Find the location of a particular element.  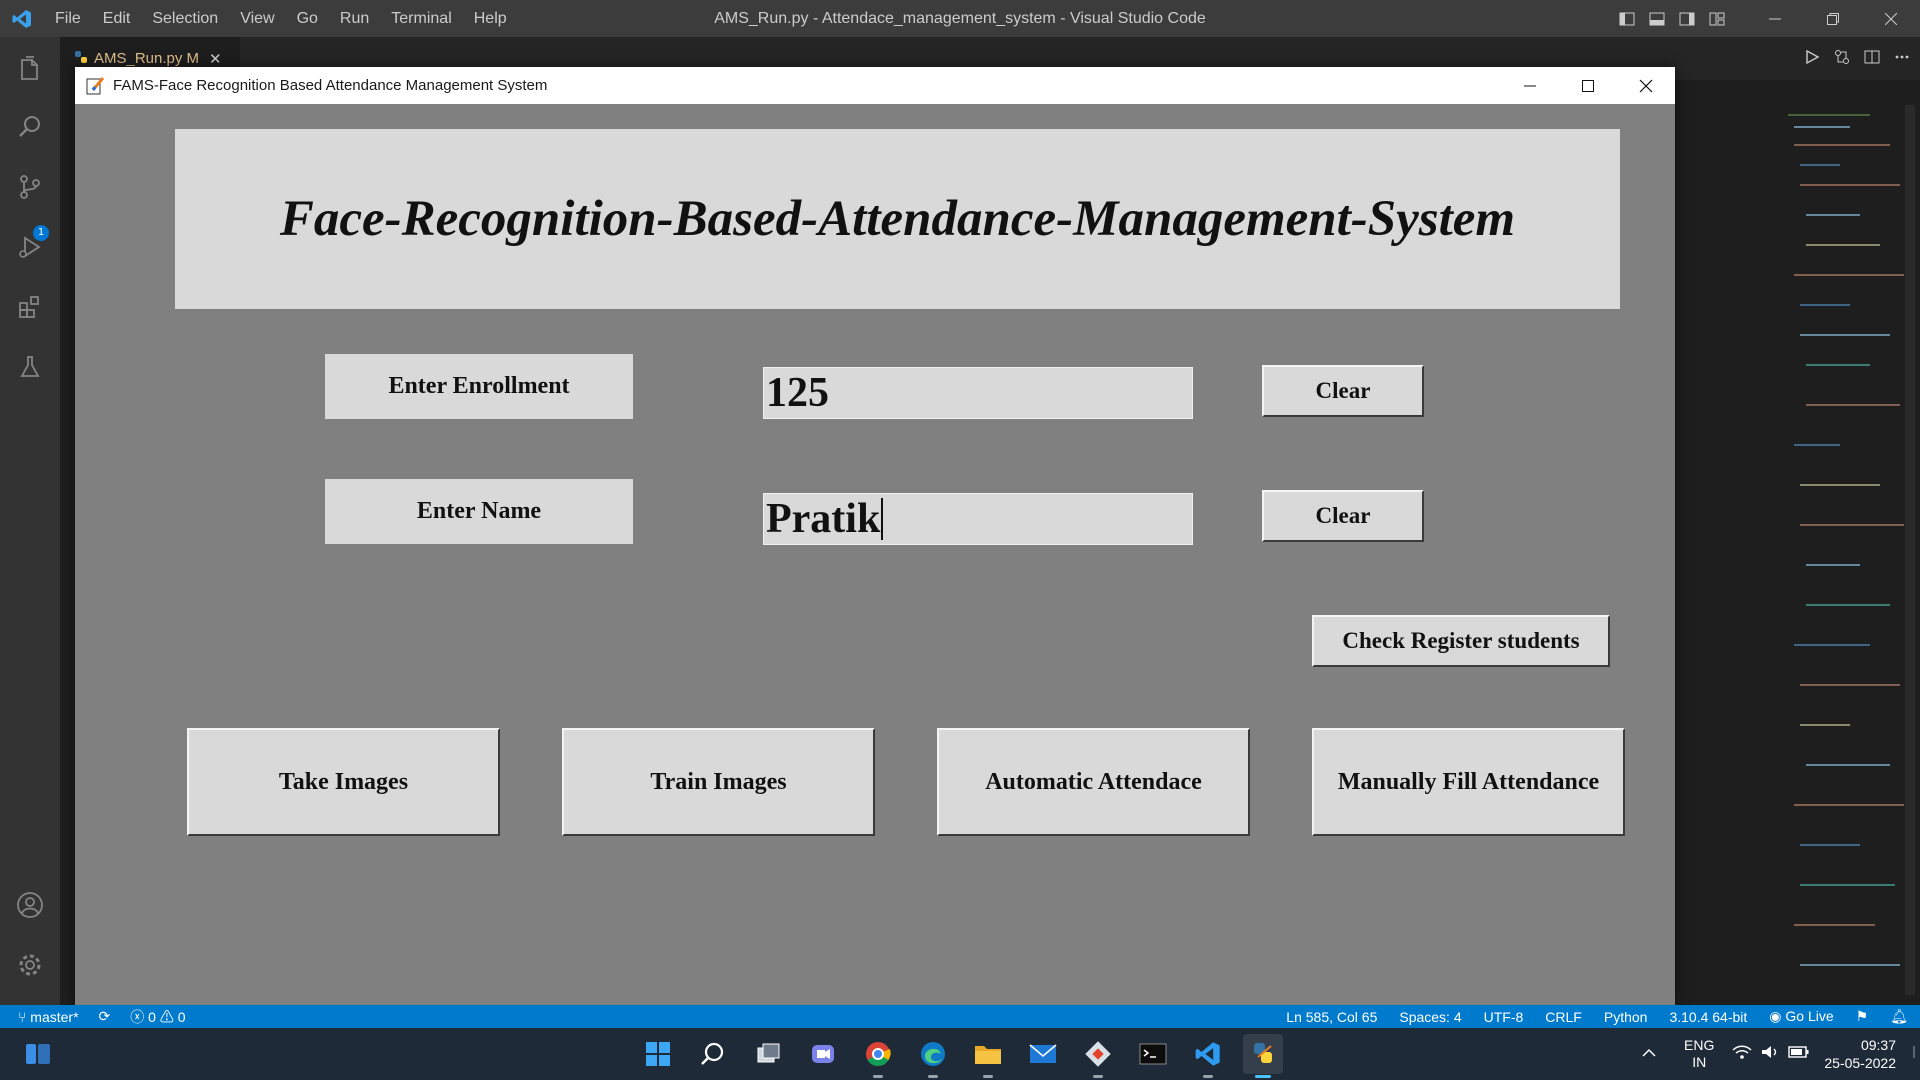

run-debug-icon is located at coordinates (30, 247).